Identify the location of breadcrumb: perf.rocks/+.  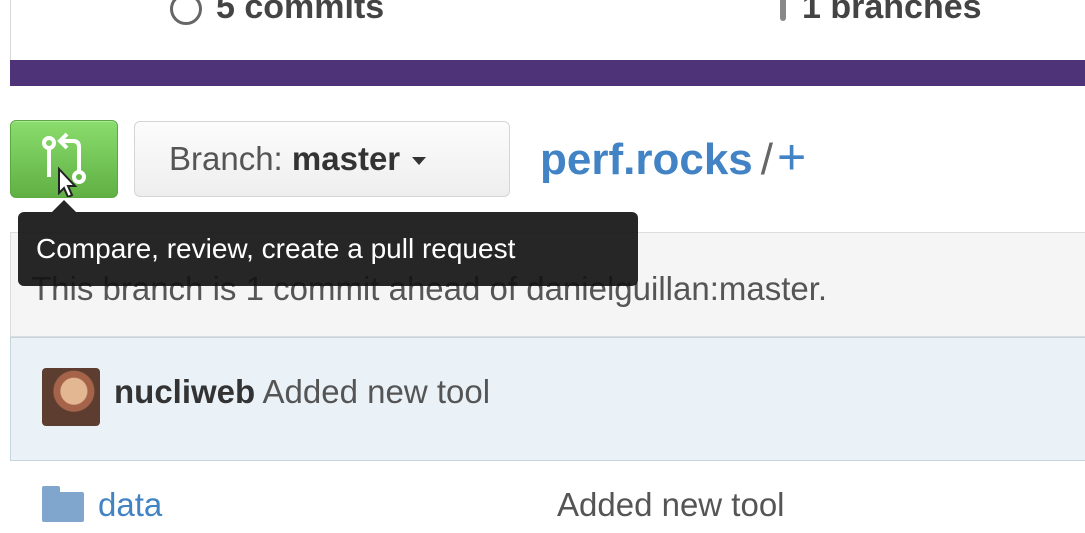
(673, 157).